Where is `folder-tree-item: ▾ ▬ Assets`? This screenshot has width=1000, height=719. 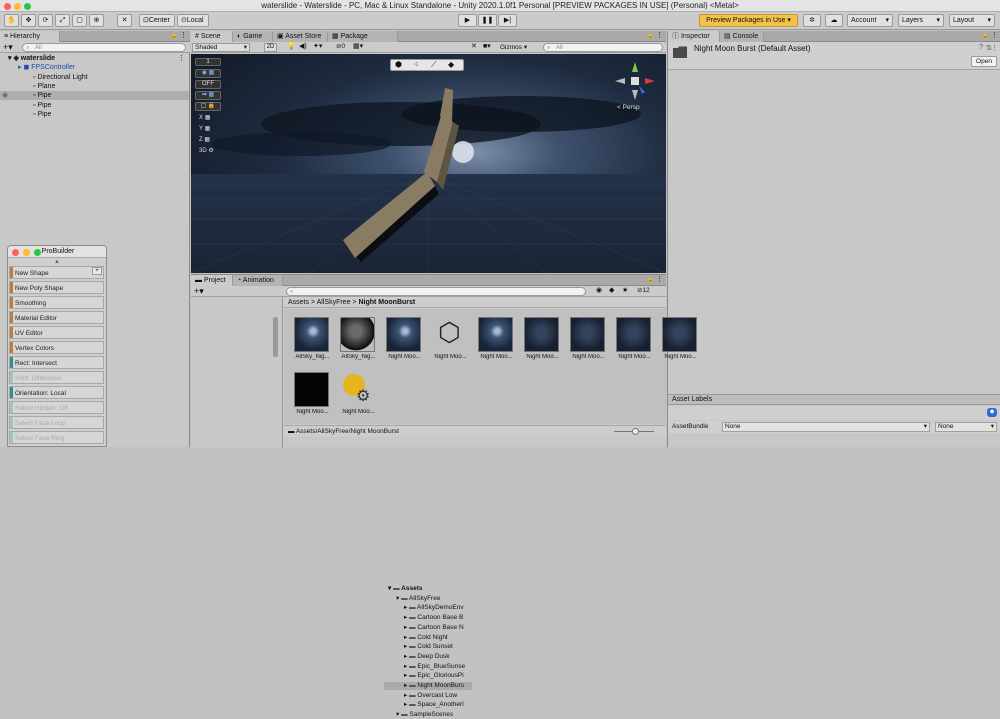
folder-tree-item: ▾ ▬ Assets is located at coordinates (428, 589).